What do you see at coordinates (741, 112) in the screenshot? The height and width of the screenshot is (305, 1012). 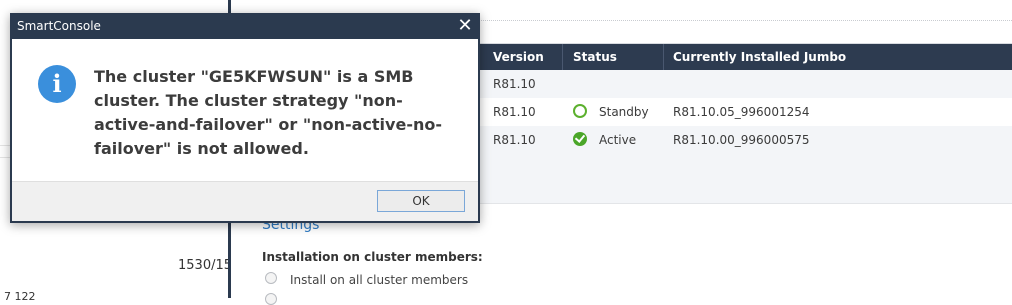 I see `jumbo-cell: R81.10.05_996001254` at bounding box center [741, 112].